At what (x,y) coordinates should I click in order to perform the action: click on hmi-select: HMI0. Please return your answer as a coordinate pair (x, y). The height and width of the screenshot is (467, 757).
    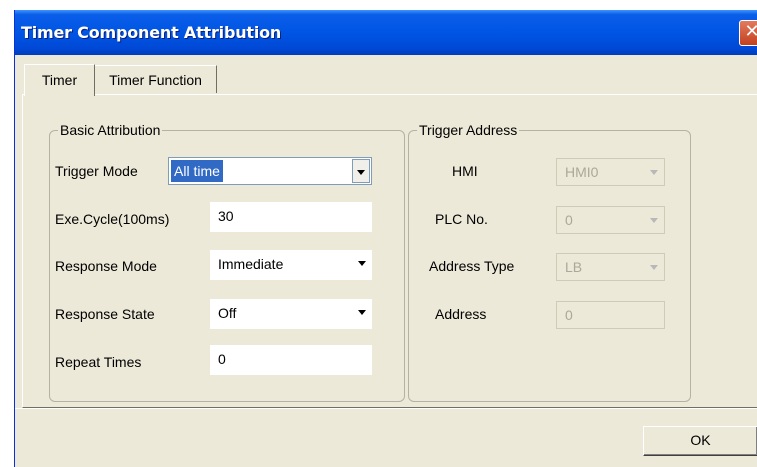
    Looking at the image, I should click on (610, 172).